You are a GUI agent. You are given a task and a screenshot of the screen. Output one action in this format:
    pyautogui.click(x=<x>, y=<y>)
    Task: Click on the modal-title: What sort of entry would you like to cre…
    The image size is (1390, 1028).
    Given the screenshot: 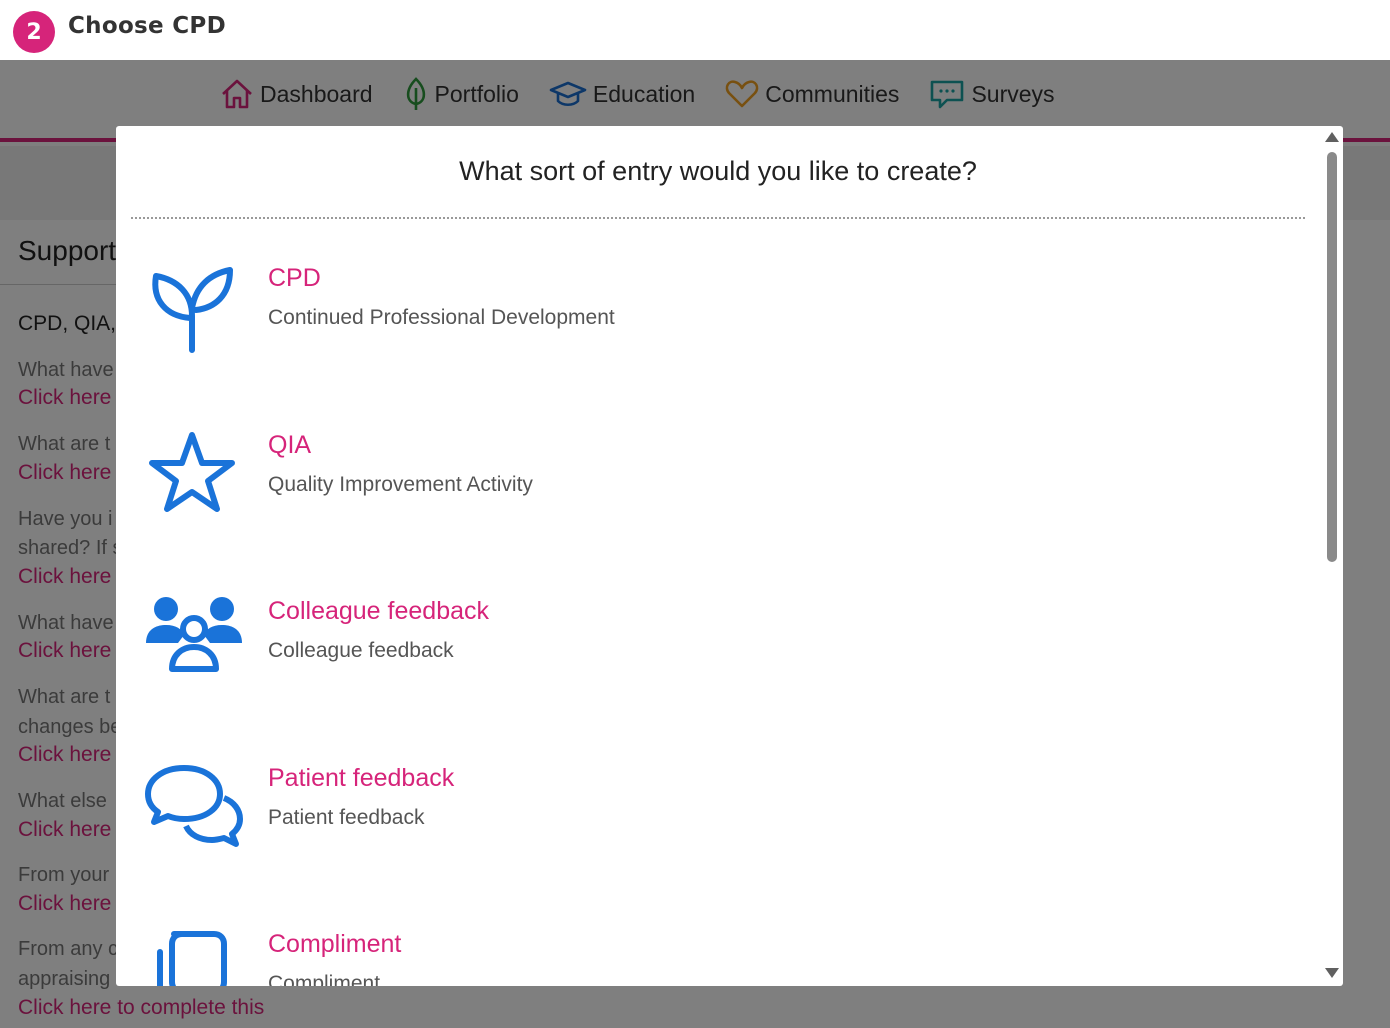 What is the action you would take?
    pyautogui.click(x=718, y=171)
    